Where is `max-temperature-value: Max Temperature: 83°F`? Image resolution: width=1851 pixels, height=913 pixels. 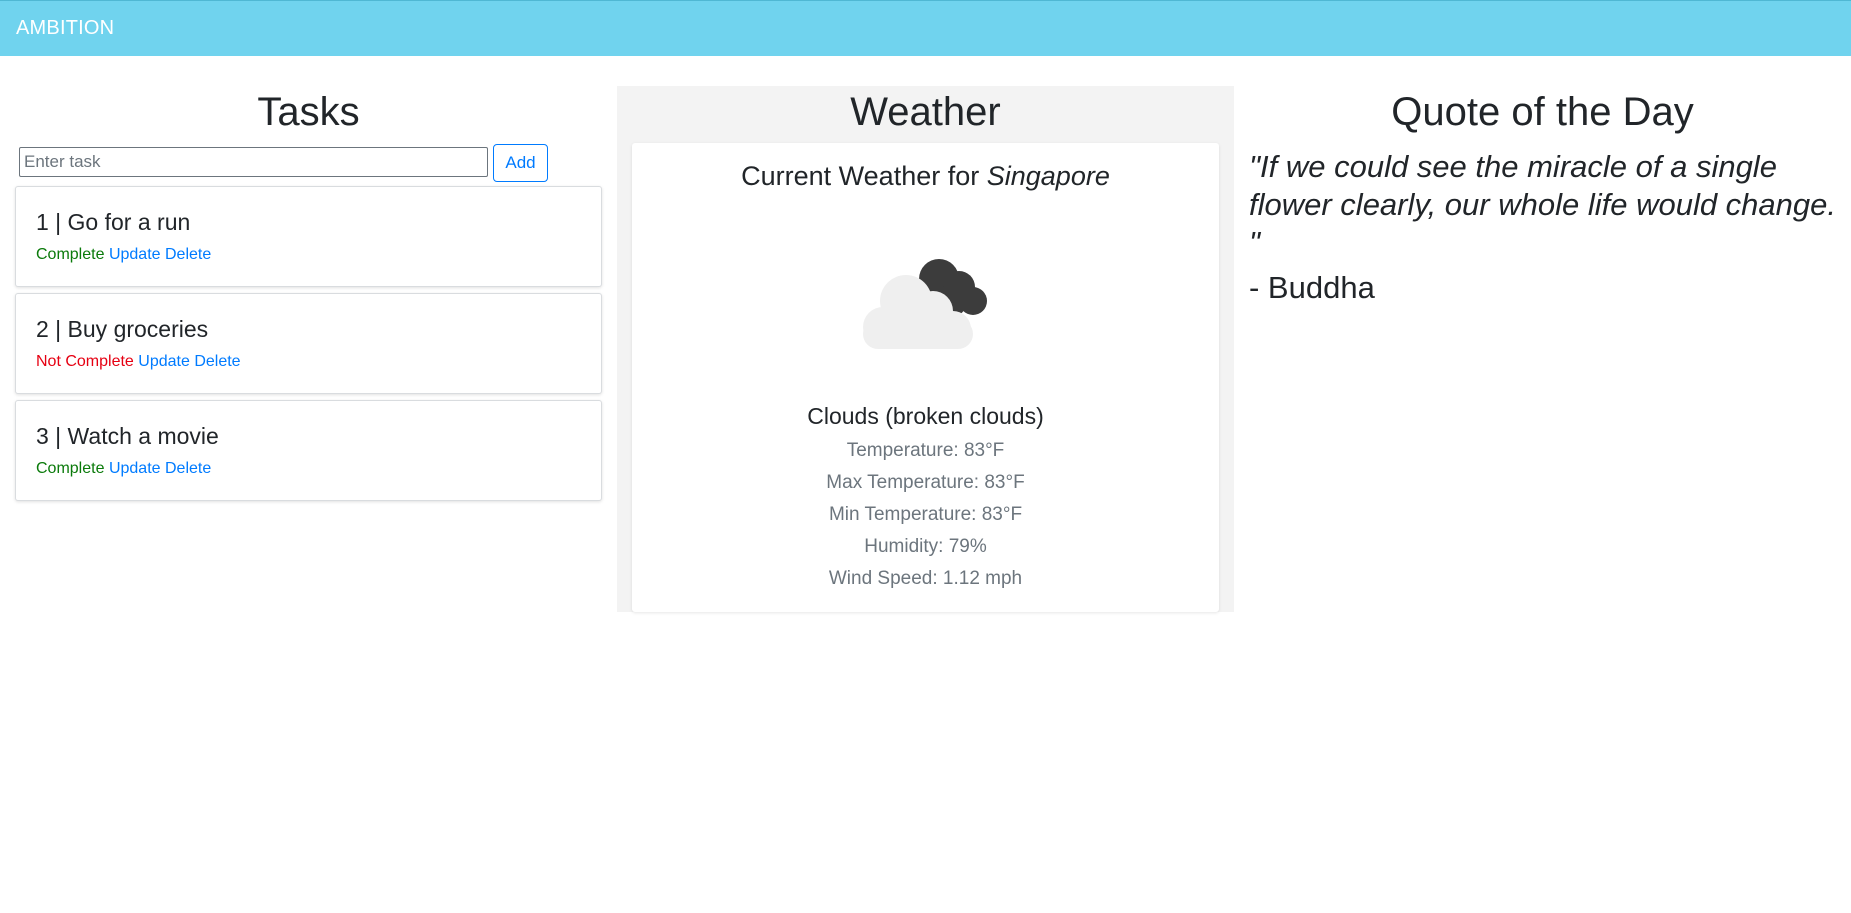
max-temperature-value: Max Temperature: 83°F is located at coordinates (925, 482).